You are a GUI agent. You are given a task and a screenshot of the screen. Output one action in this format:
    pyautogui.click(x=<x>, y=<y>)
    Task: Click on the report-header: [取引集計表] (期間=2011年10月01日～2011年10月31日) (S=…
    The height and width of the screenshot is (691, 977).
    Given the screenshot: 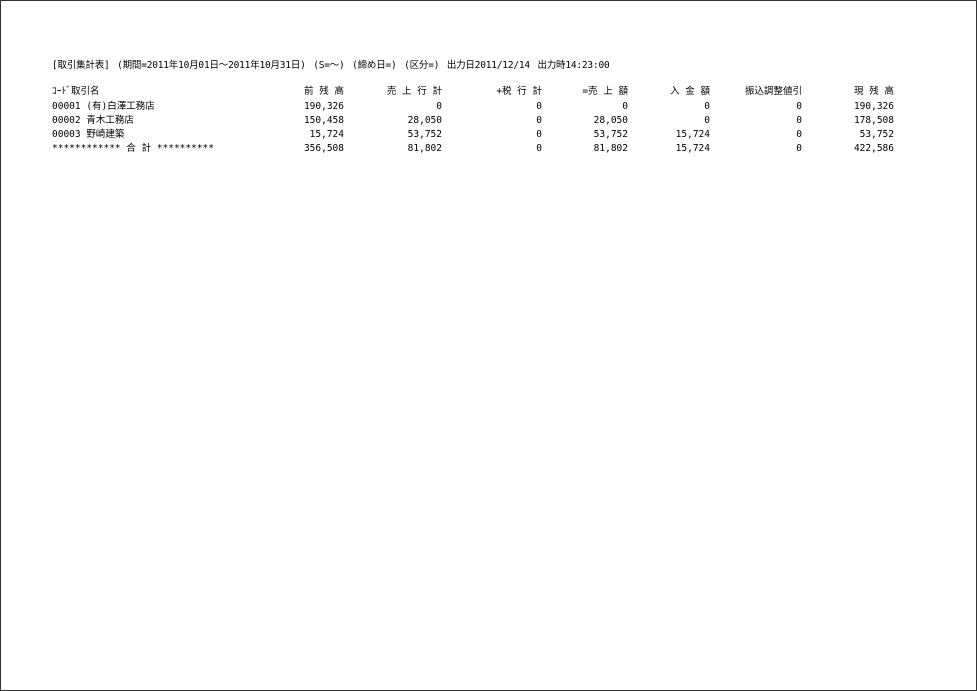 What is the action you would take?
    pyautogui.click(x=332, y=64)
    